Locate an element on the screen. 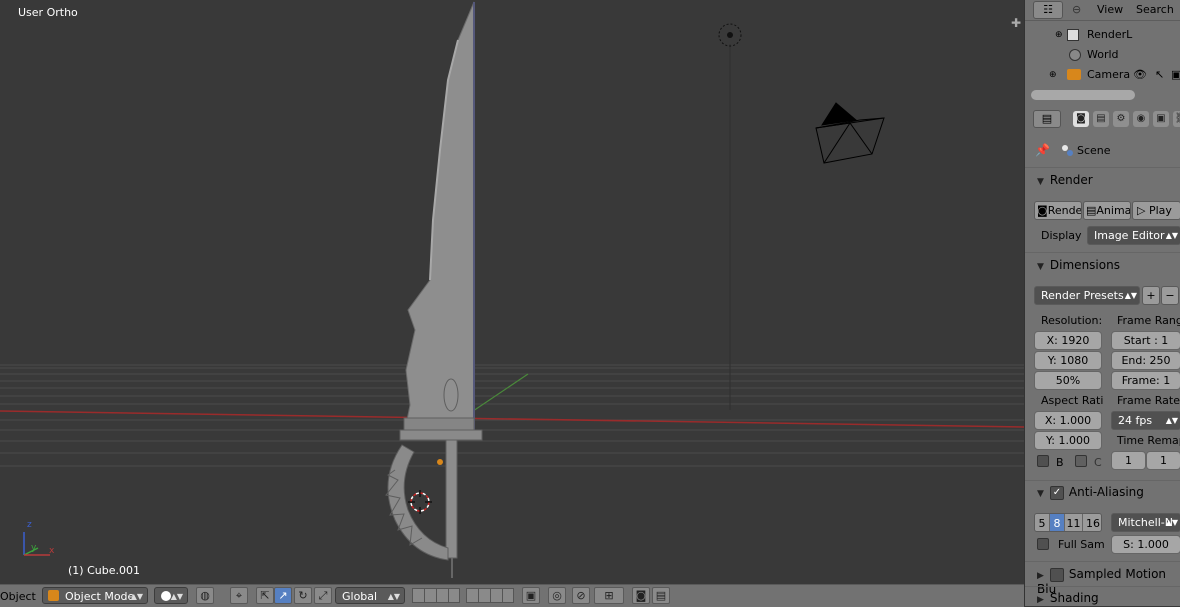 Image resolution: width=1180 pixels, height=607 pixels. render-camera-icon: ◙ is located at coordinates (1042, 210).